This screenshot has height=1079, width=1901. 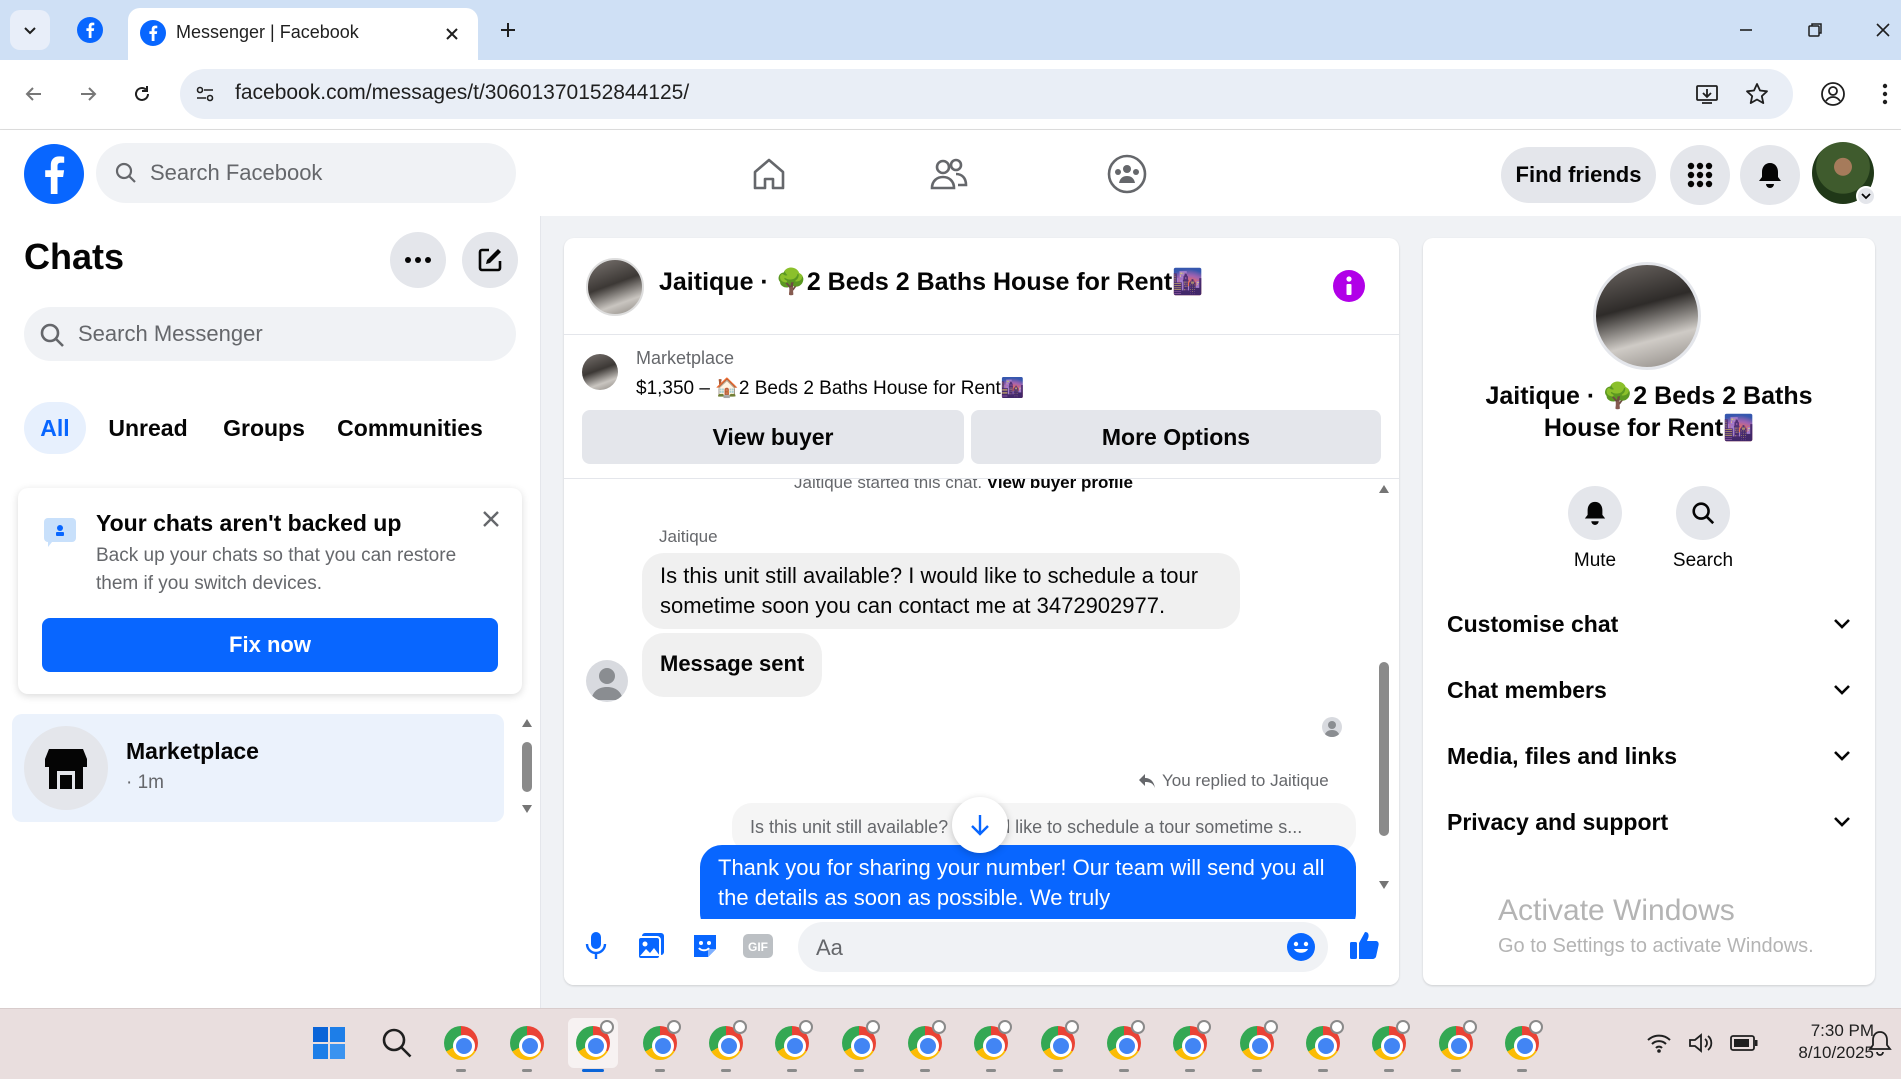 What do you see at coordinates (1885, 94) in the screenshot?
I see `browser-menu-button` at bounding box center [1885, 94].